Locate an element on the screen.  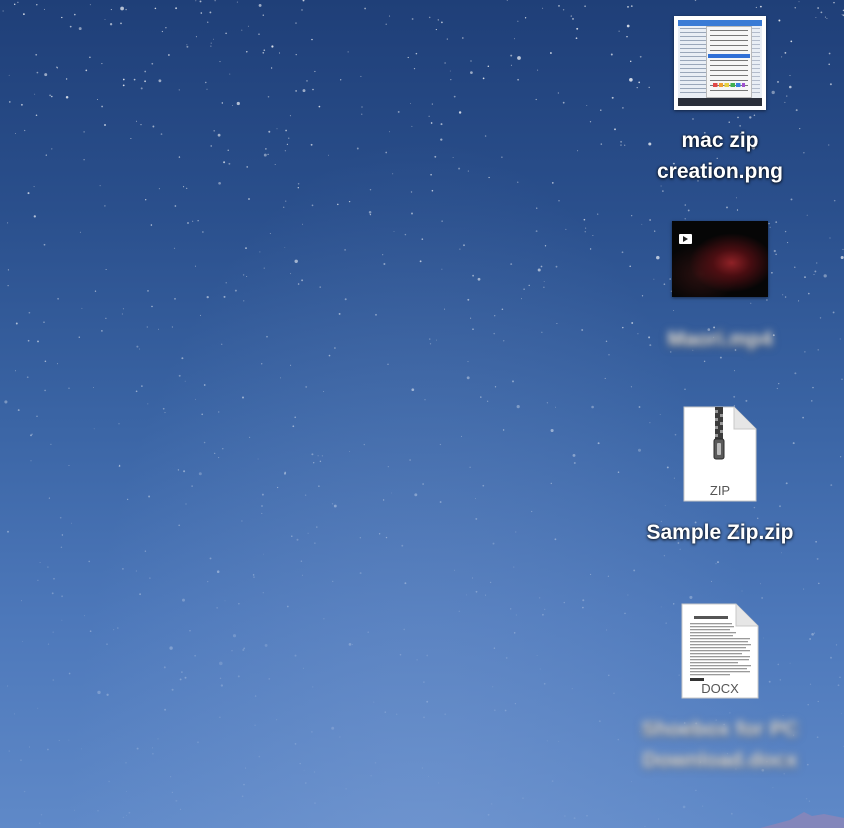
file-label: Sample Zip.zip is located at coordinates (720, 532).